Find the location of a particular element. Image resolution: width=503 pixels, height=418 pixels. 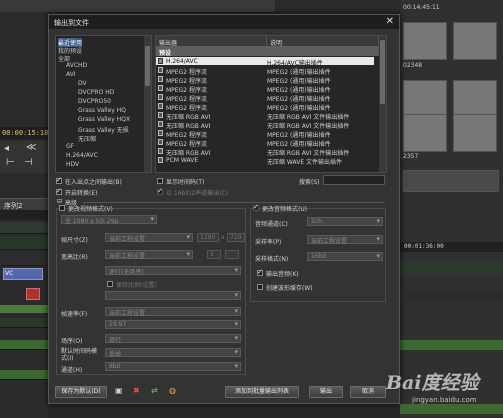

timeline-timecode: 00:01:36:00 is located at coordinates (451, 247).